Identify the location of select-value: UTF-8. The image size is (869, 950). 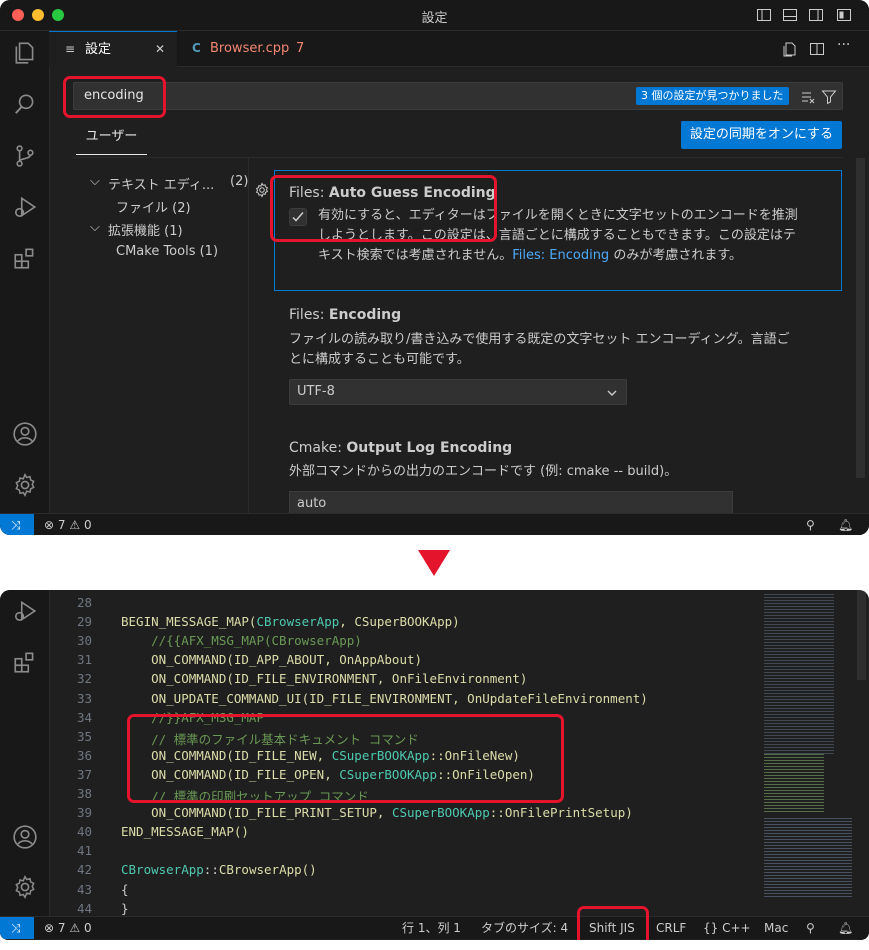
(316, 391).